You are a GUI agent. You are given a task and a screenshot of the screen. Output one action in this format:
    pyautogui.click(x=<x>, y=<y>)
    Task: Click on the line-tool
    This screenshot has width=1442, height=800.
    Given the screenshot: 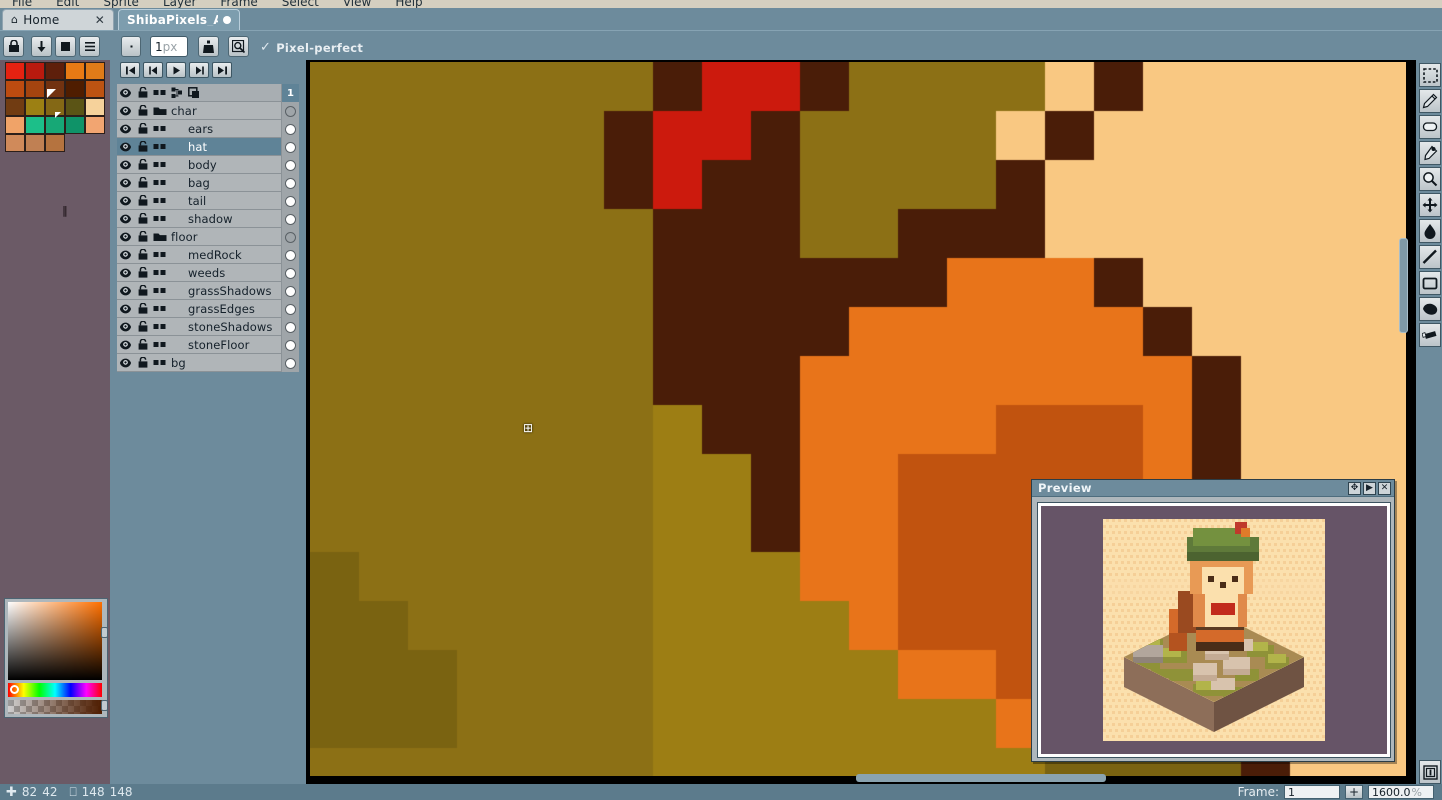 What is the action you would take?
    pyautogui.click(x=1430, y=257)
    